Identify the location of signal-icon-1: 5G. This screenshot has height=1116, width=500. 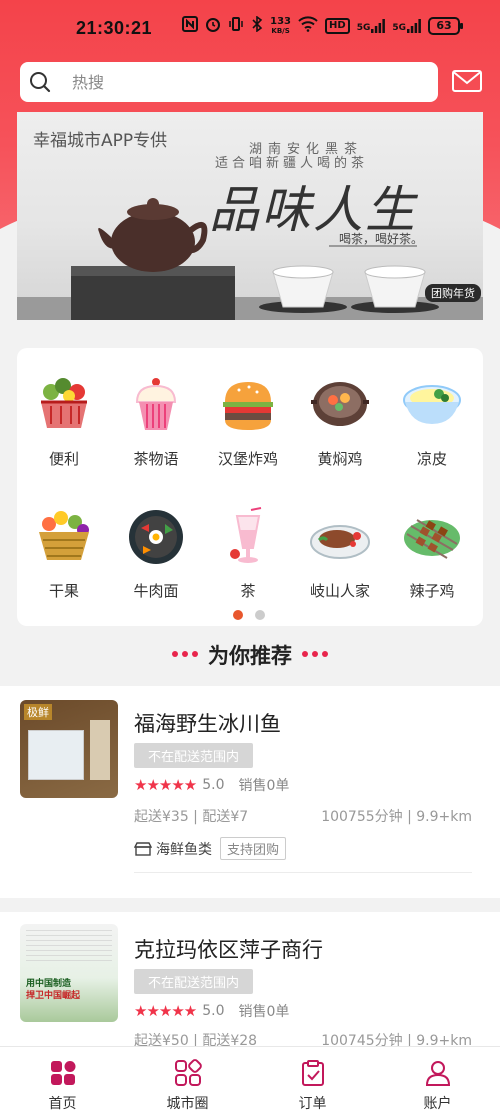
(371, 26).